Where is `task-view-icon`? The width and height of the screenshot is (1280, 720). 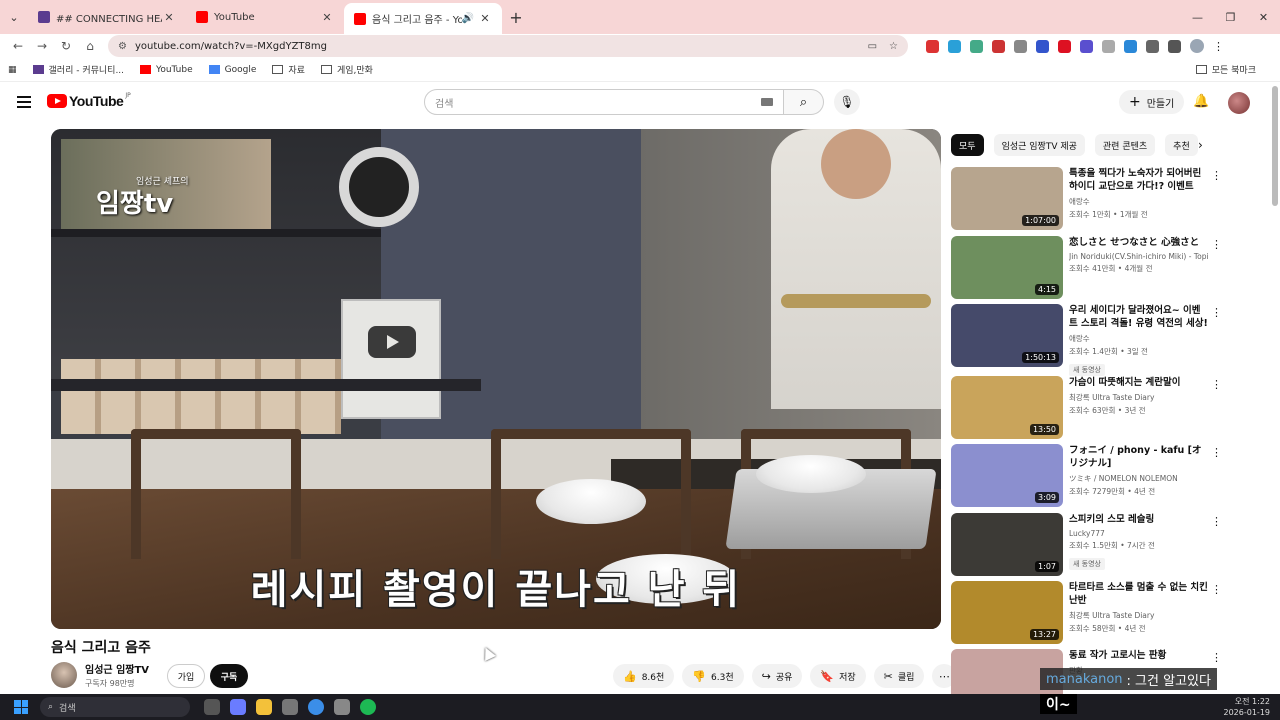 task-view-icon is located at coordinates (212, 707).